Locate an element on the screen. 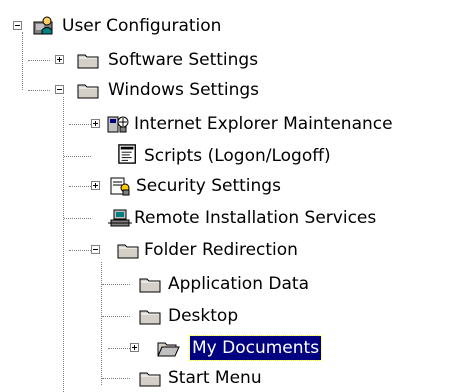 The height and width of the screenshot is (392, 456). tree-node-start-menu: Start Menu is located at coordinates (222, 378).